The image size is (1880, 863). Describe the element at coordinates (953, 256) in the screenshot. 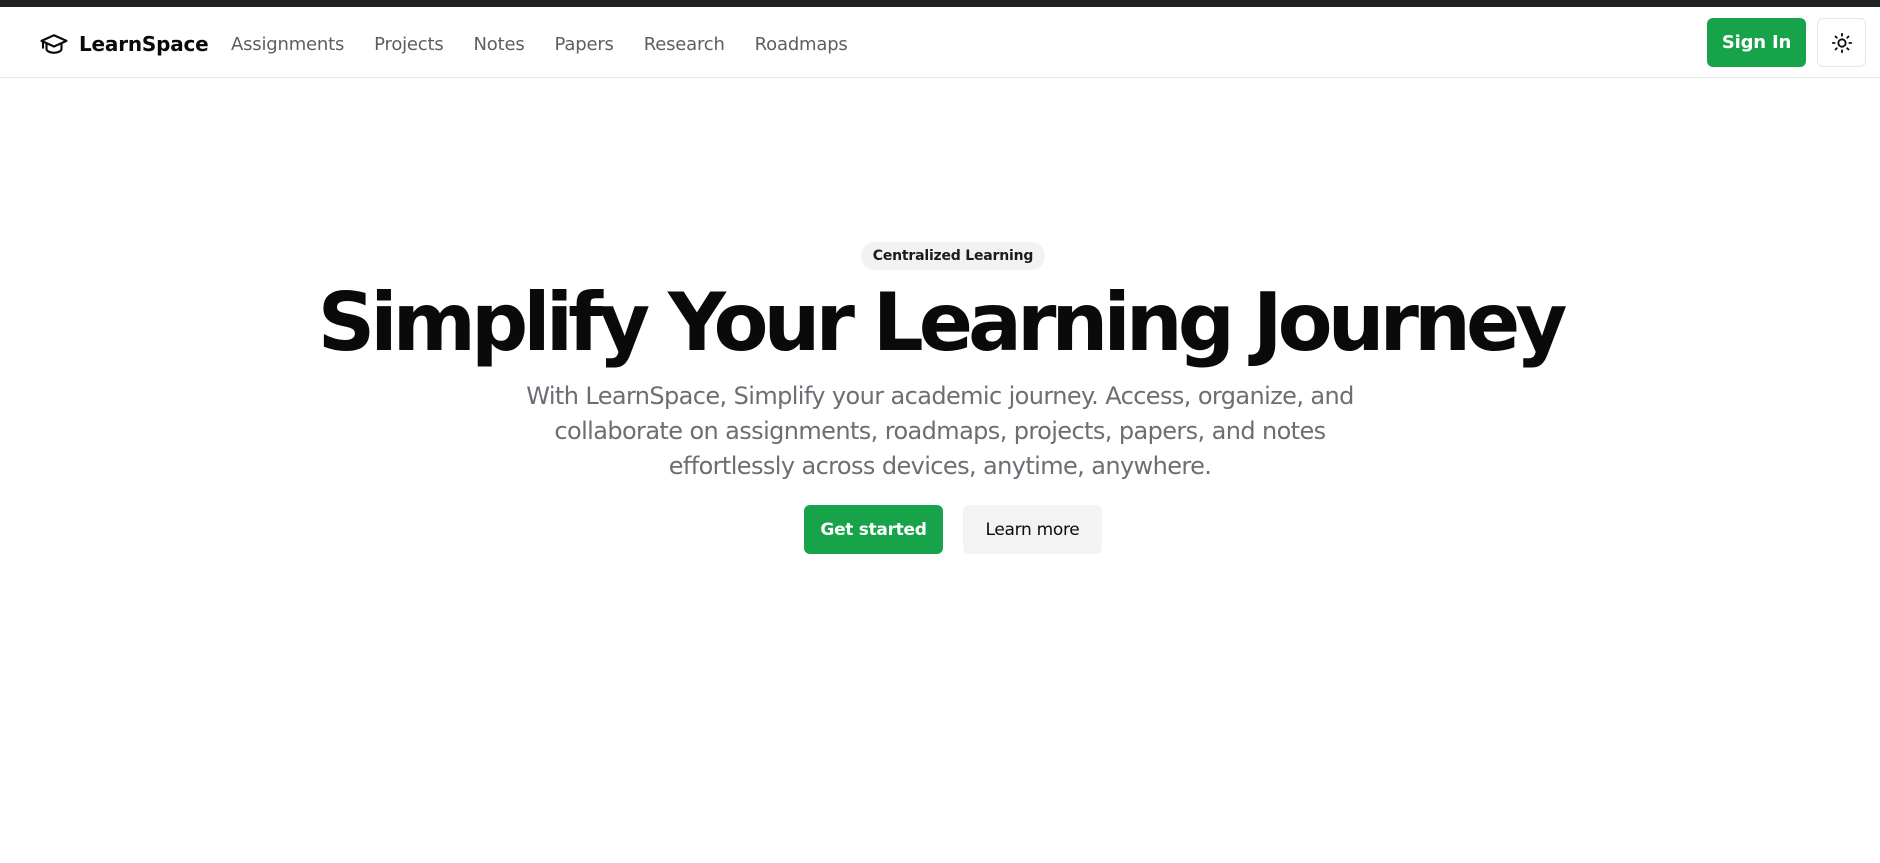

I see `hero-badge: Centralized Learning` at that location.